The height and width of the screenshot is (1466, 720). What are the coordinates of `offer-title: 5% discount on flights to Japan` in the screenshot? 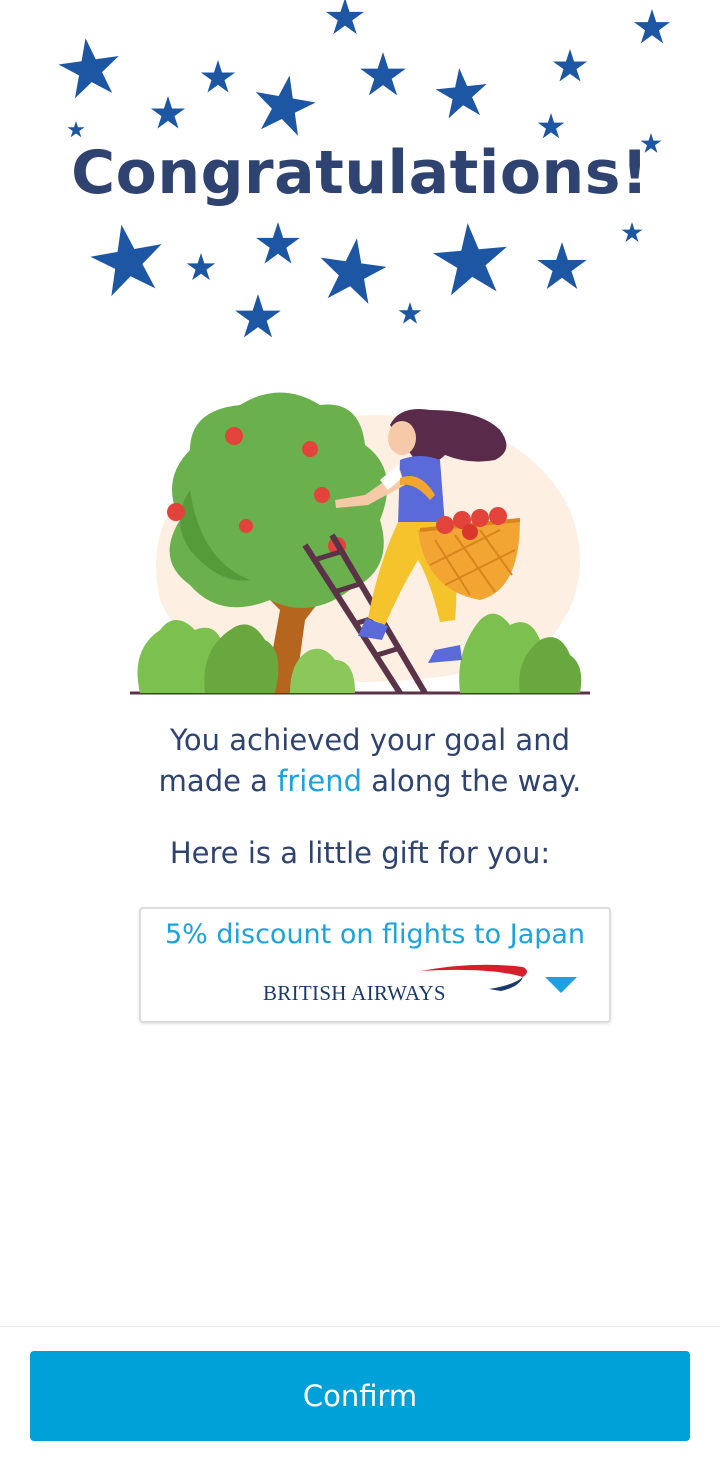 It's located at (375, 934).